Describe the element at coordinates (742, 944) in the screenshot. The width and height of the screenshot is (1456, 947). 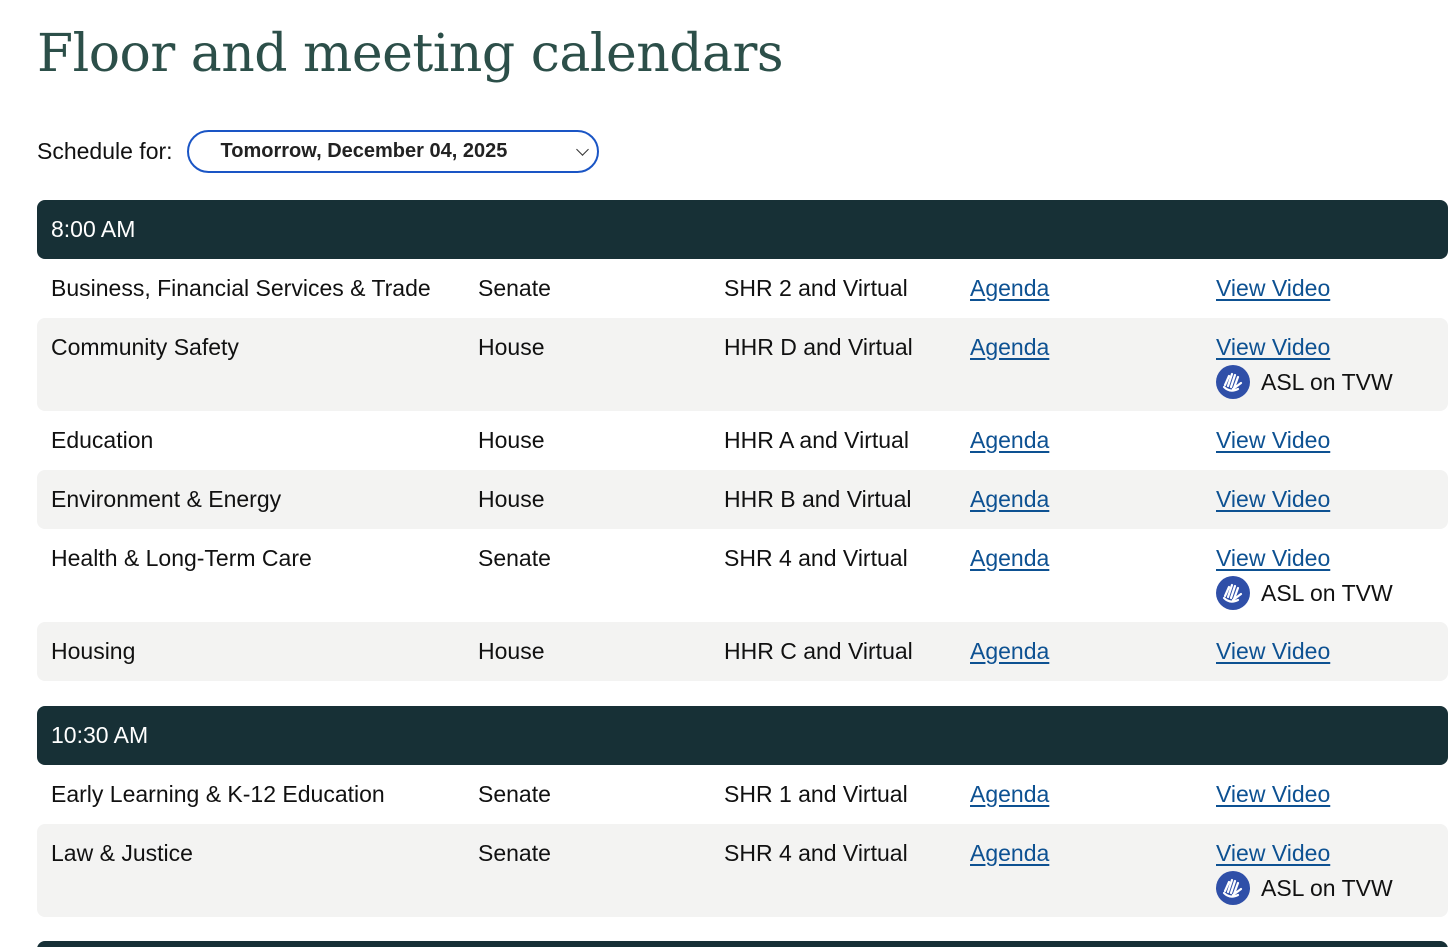
I see `time-header-next` at that location.